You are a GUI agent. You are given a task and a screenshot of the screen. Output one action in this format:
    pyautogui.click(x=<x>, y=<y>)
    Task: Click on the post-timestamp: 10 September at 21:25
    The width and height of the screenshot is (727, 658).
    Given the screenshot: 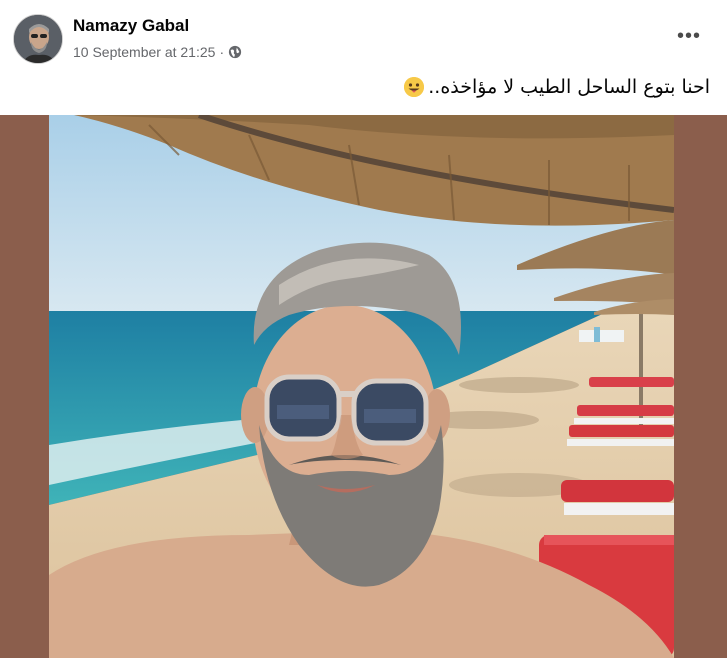 What is the action you would take?
    pyautogui.click(x=144, y=52)
    